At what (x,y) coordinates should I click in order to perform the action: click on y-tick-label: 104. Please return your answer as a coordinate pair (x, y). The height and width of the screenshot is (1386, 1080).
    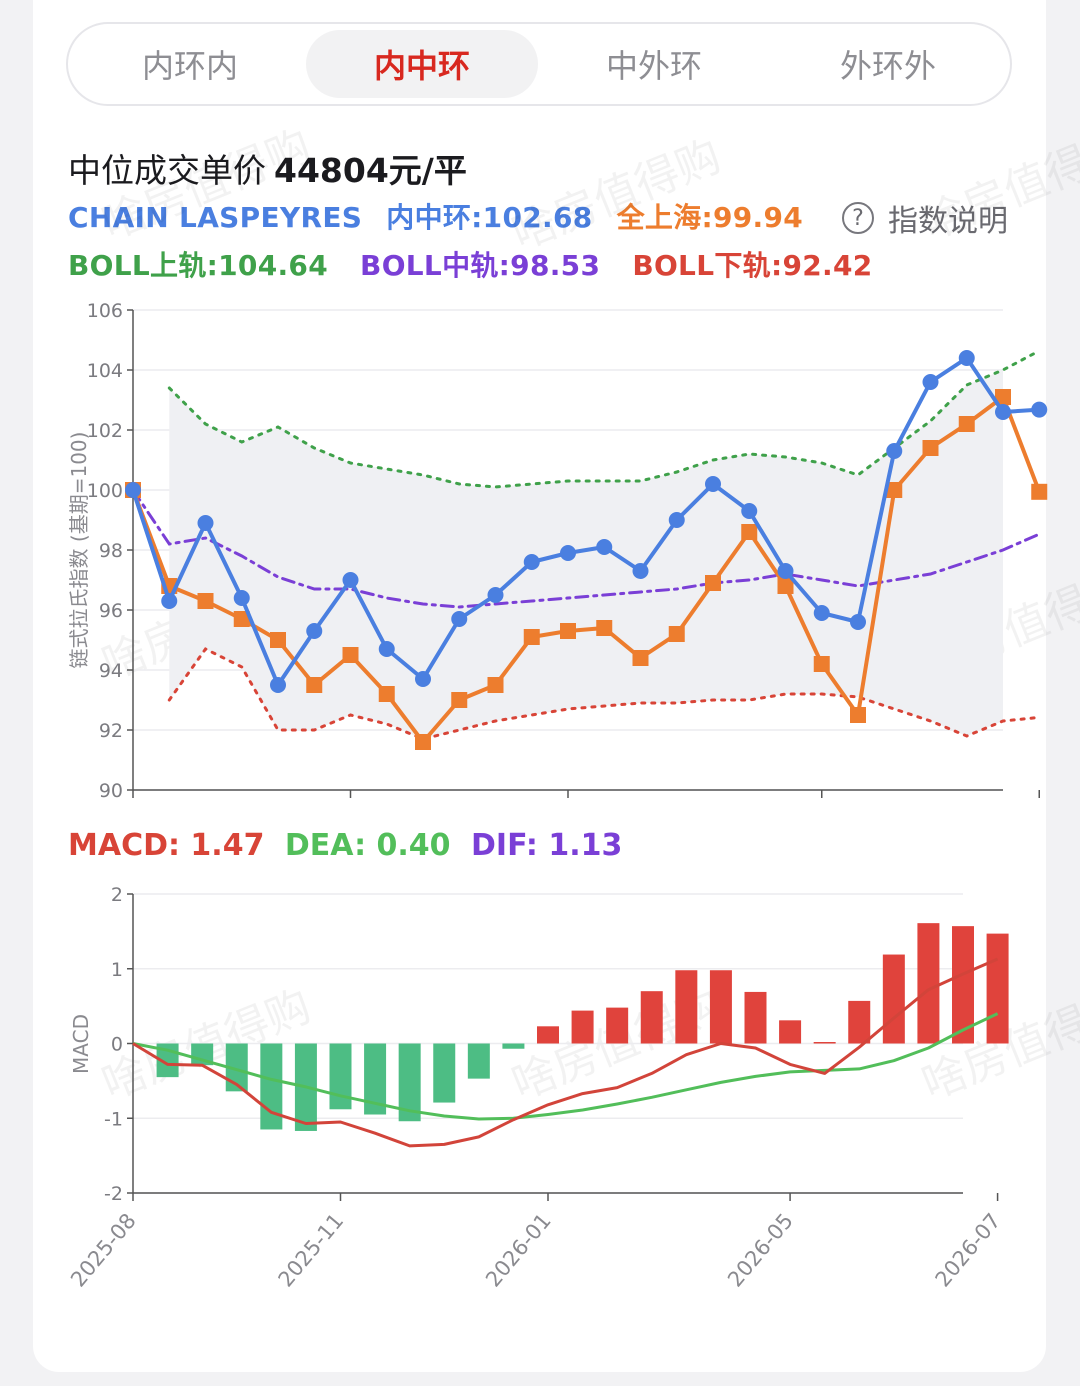
    Looking at the image, I should click on (105, 371).